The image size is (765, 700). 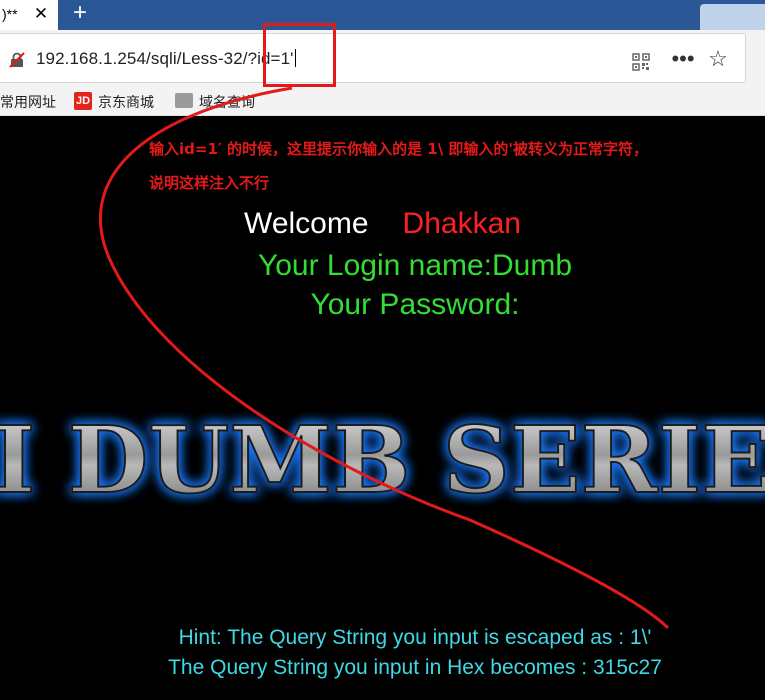 I want to click on url-highlight-box, so click(x=299, y=55).